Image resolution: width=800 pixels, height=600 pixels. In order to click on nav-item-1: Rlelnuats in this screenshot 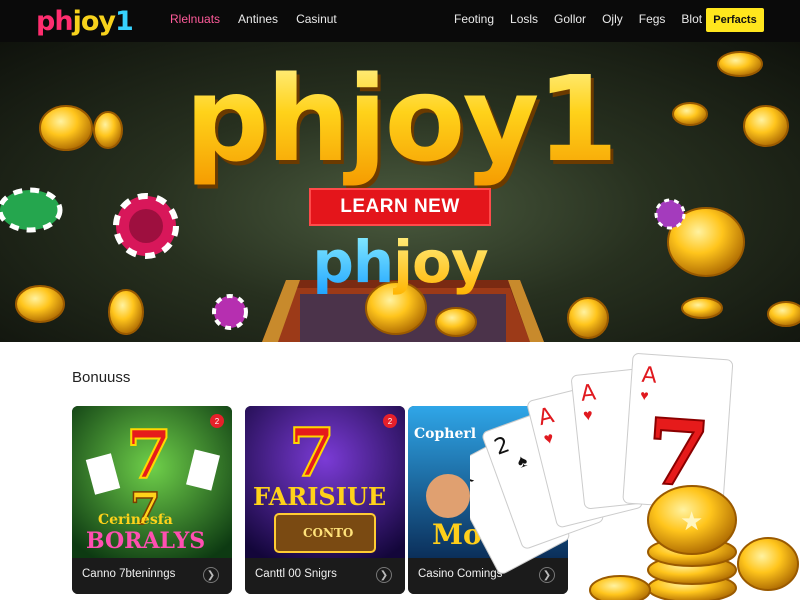, I will do `click(195, 19)`.